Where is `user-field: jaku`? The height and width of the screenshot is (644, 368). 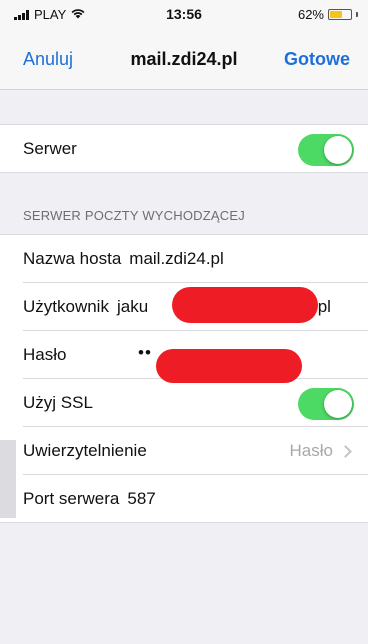
user-field: jaku is located at coordinates (132, 307).